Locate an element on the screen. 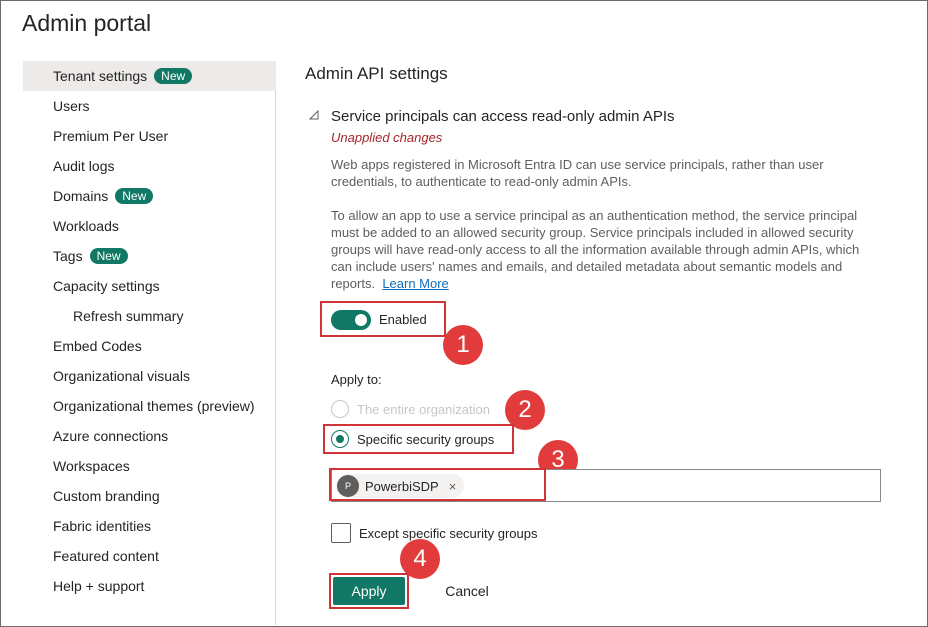  sidebar-item-capacity-settings: Capacity settings is located at coordinates (149, 286).